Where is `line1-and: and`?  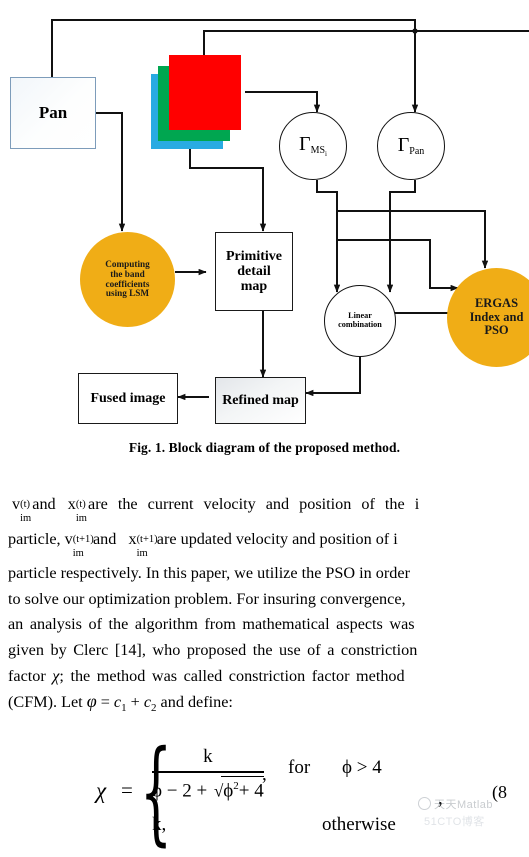
line1-and: and is located at coordinates (44, 504).